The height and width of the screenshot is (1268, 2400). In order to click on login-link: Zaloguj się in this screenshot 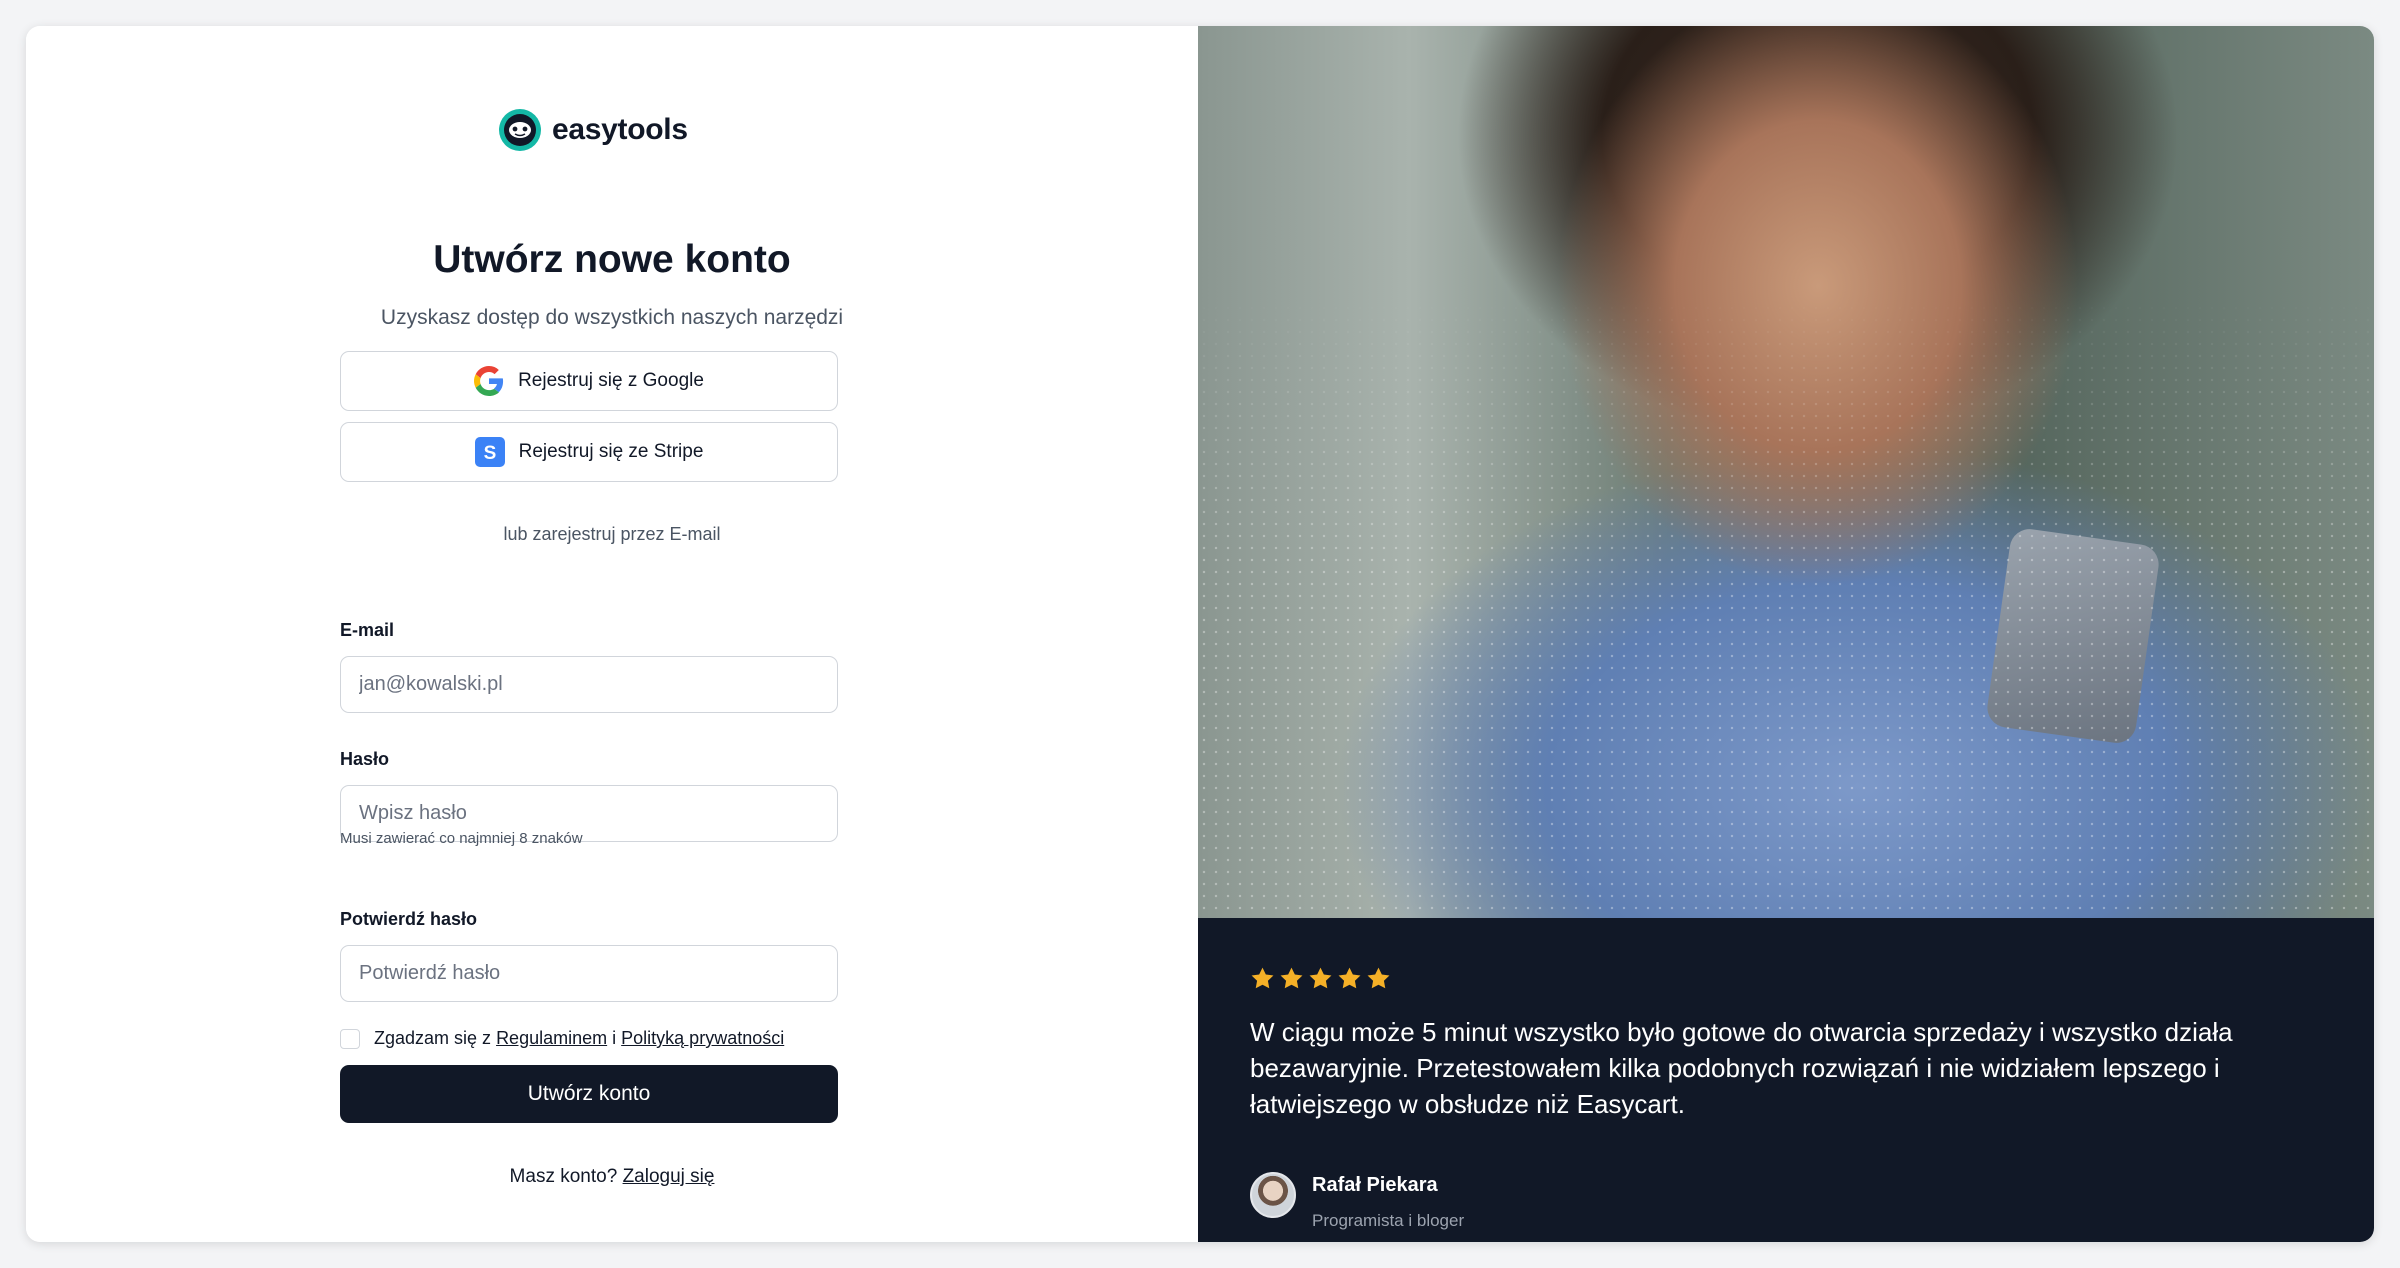, I will do `click(669, 1176)`.